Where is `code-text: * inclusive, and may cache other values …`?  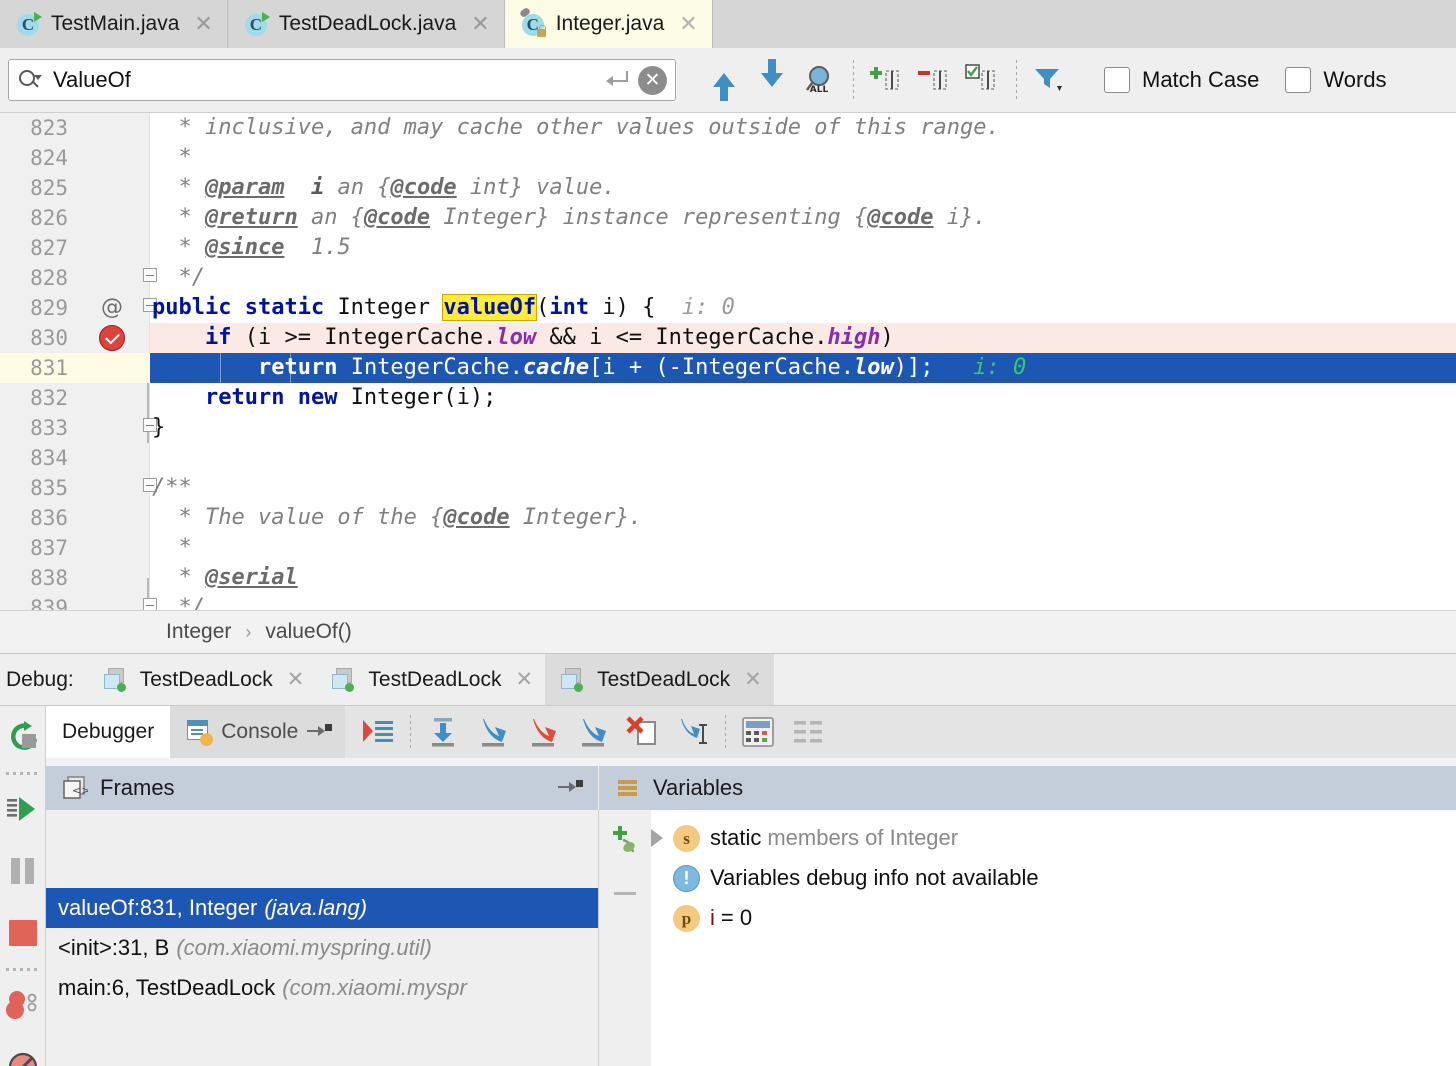 code-text: * inclusive, and may cache other values … is located at coordinates (575, 128).